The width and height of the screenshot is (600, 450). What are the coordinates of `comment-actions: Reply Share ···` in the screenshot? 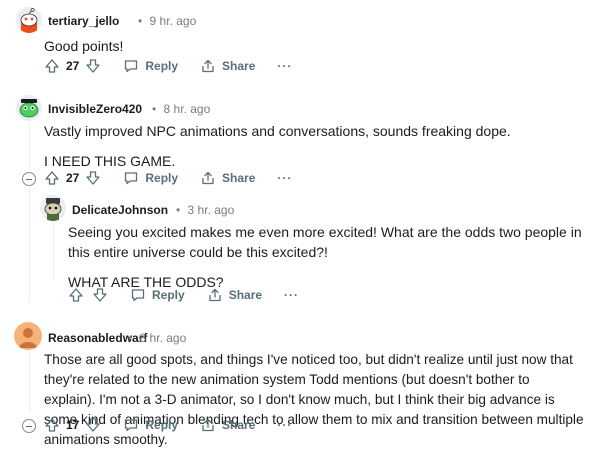 It's located at (183, 295).